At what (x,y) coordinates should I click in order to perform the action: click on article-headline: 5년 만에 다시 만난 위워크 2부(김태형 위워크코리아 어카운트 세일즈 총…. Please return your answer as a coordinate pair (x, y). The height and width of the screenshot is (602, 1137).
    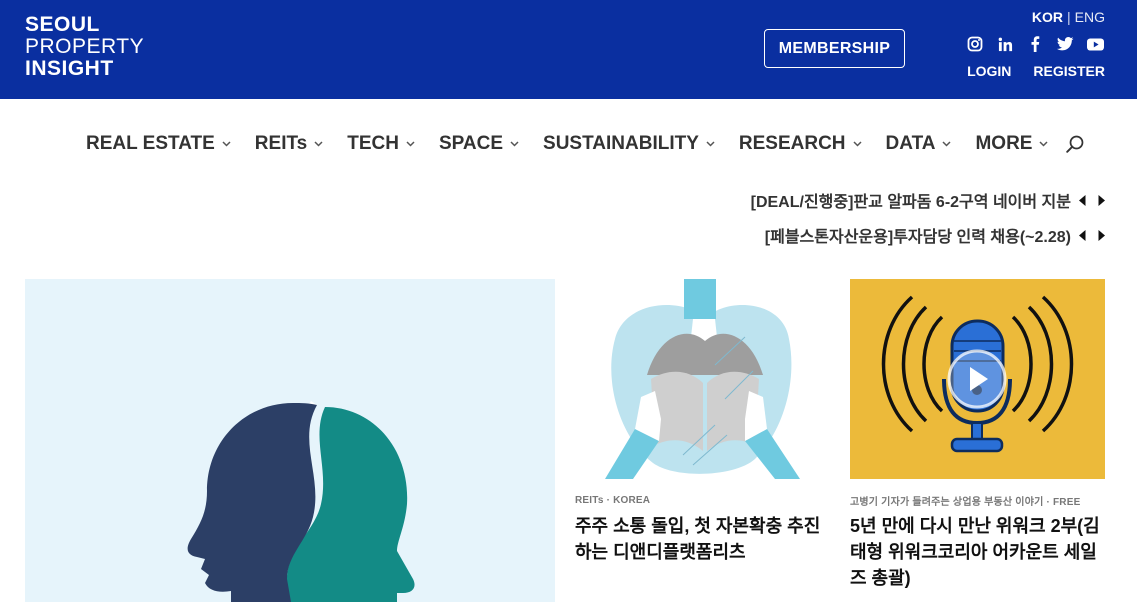
    Looking at the image, I should click on (980, 552).